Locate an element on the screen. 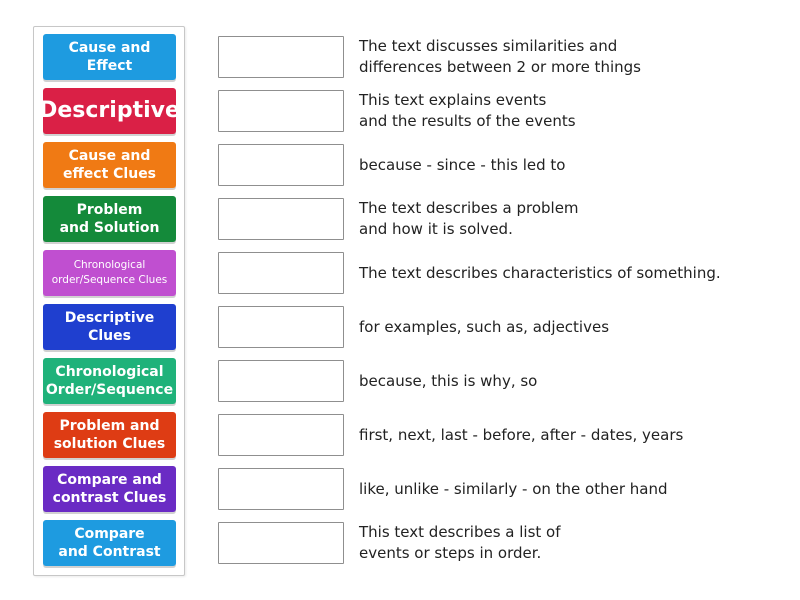 Image resolution: width=800 pixels, height=600 pixels. answer-tile: Problem and Solution is located at coordinates (109, 219).